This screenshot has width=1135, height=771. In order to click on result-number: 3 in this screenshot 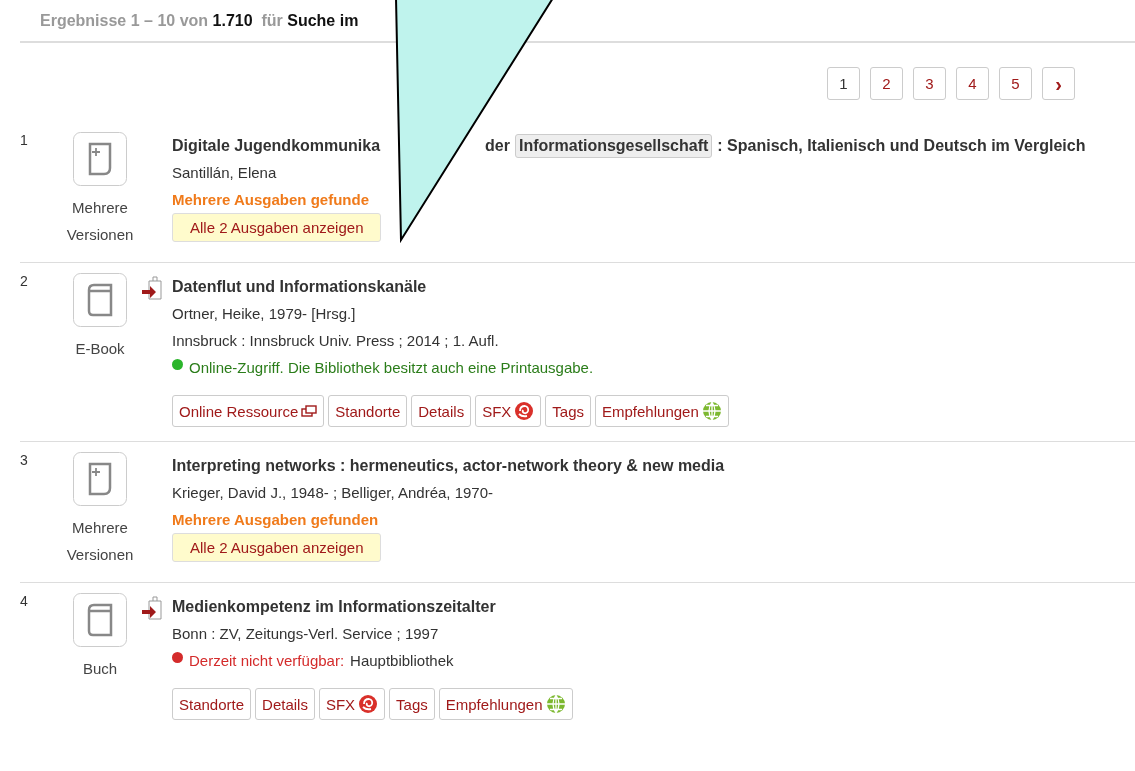, I will do `click(24, 461)`.